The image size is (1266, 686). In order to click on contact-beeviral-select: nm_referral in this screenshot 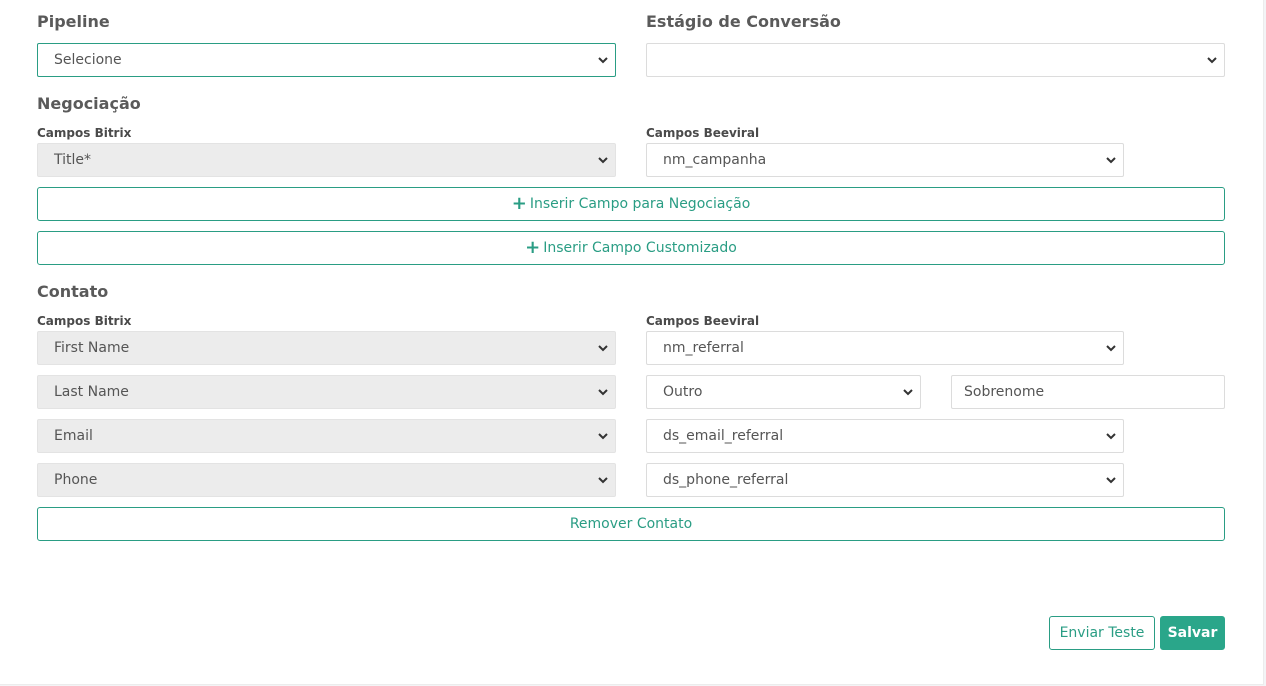, I will do `click(885, 348)`.